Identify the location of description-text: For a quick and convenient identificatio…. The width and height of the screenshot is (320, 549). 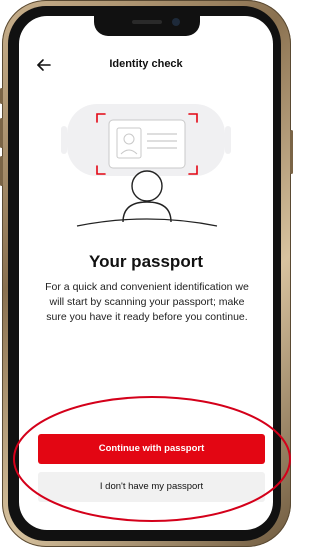
(147, 302).